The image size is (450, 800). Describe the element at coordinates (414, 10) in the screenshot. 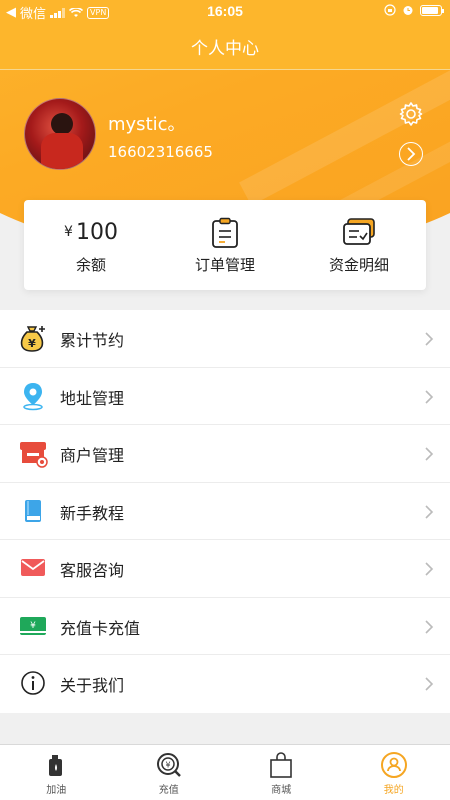

I see `status-right` at that location.